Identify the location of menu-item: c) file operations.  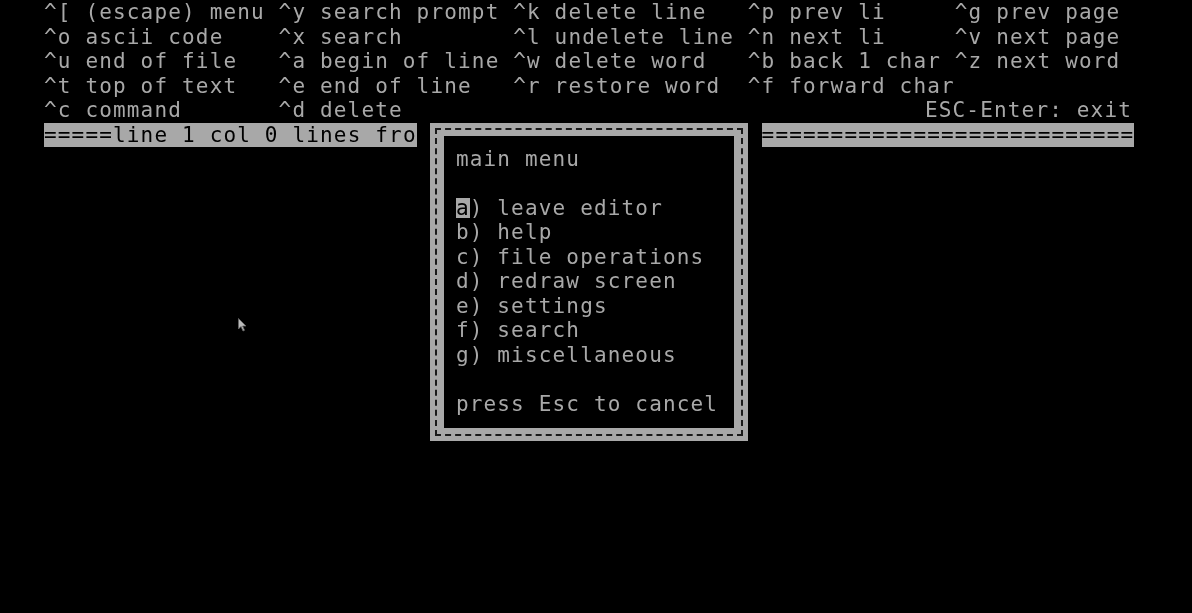
(580, 257).